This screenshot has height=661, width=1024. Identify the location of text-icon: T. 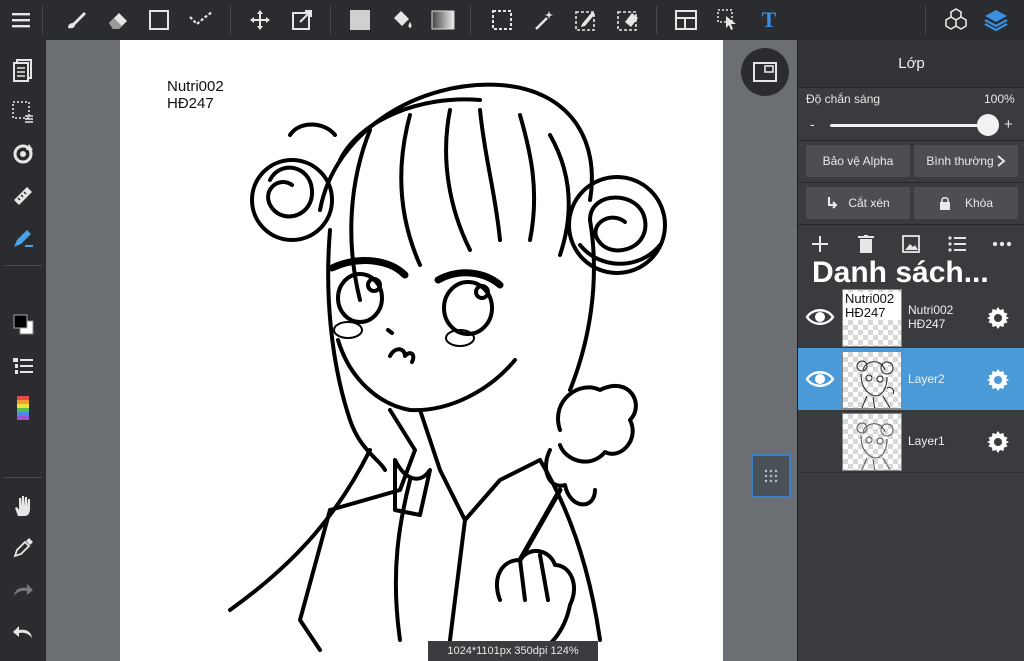
(769, 20).